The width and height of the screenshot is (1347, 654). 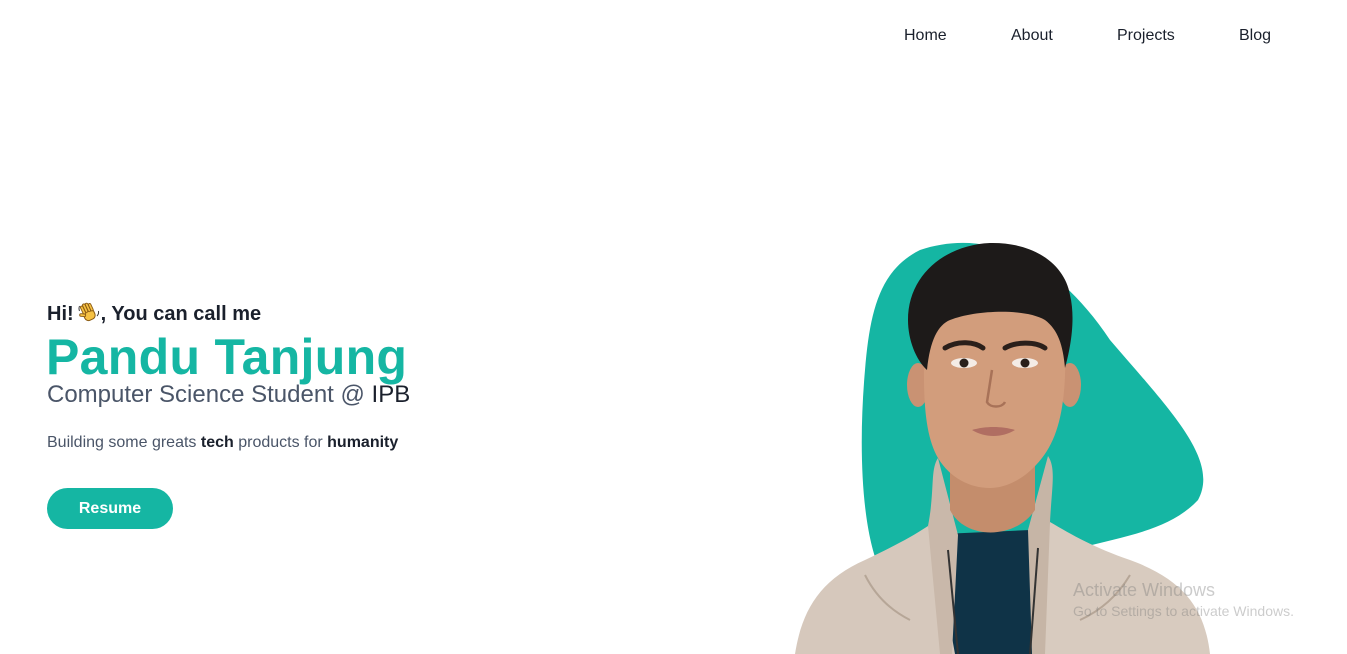 What do you see at coordinates (280, 442) in the screenshot?
I see `tagline-part-2: products for` at bounding box center [280, 442].